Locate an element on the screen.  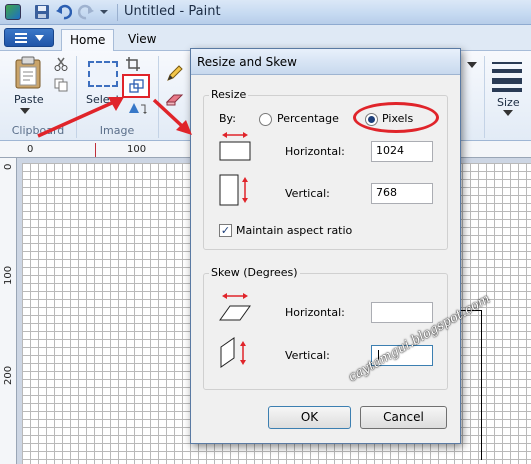
title-separator is located at coordinates (117, 12).